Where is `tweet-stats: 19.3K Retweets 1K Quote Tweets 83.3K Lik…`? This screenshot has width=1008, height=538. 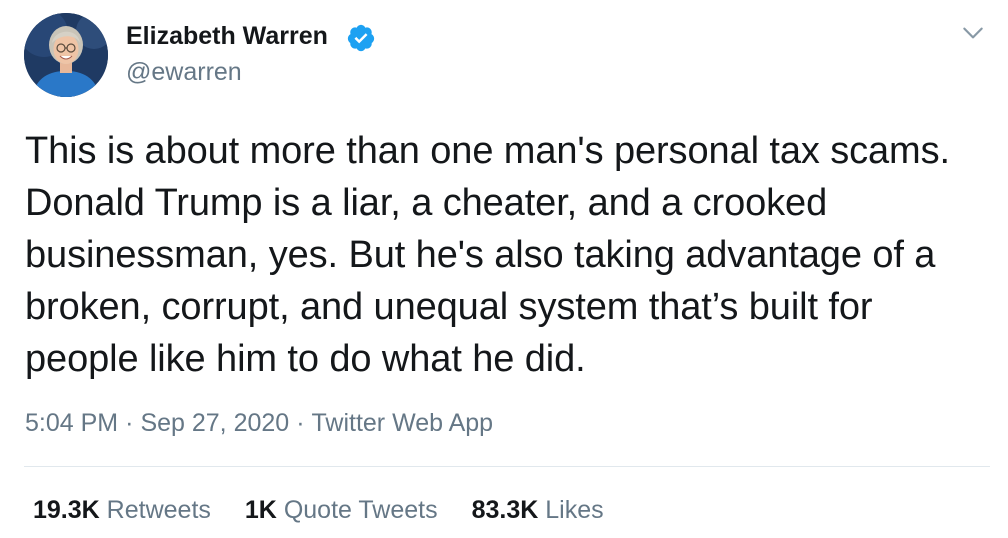
tweet-stats: 19.3K Retweets 1K Quote Tweets 83.3K Lik… is located at coordinates (335, 510).